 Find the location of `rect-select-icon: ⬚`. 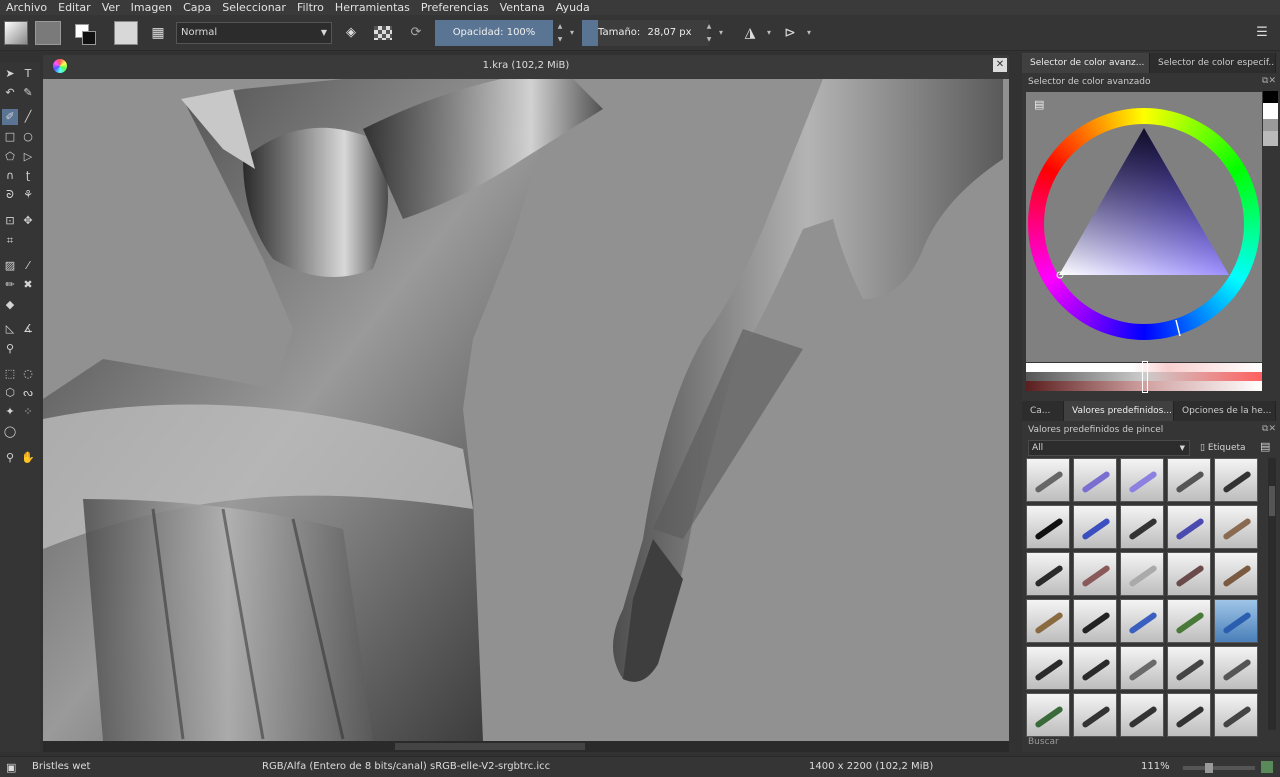

rect-select-icon: ⬚ is located at coordinates (10, 374).